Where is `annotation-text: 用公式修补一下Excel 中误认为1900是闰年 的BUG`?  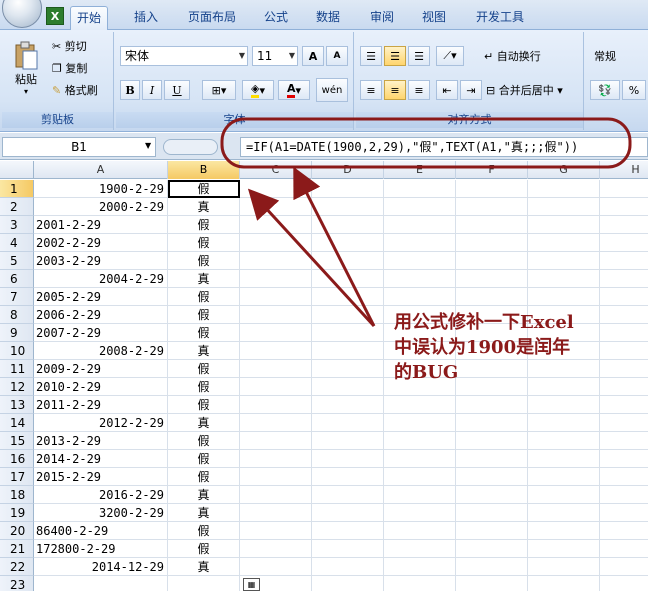 annotation-text: 用公式修补一下Excel 中误认为1900是闰年 的BUG is located at coordinates (519, 347).